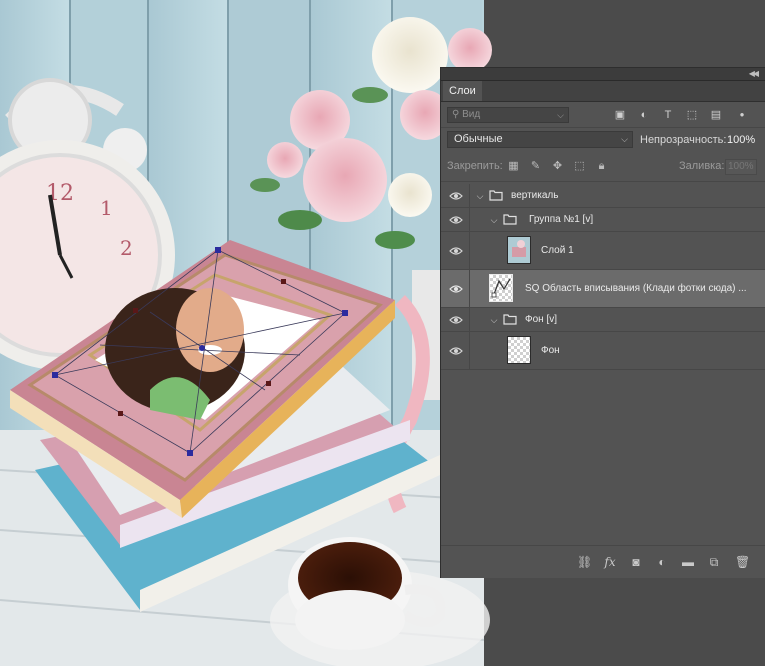 This screenshot has width=765, height=666. Describe the element at coordinates (716, 115) in the screenshot. I see `smart-object-filter-icon: ▤` at that location.